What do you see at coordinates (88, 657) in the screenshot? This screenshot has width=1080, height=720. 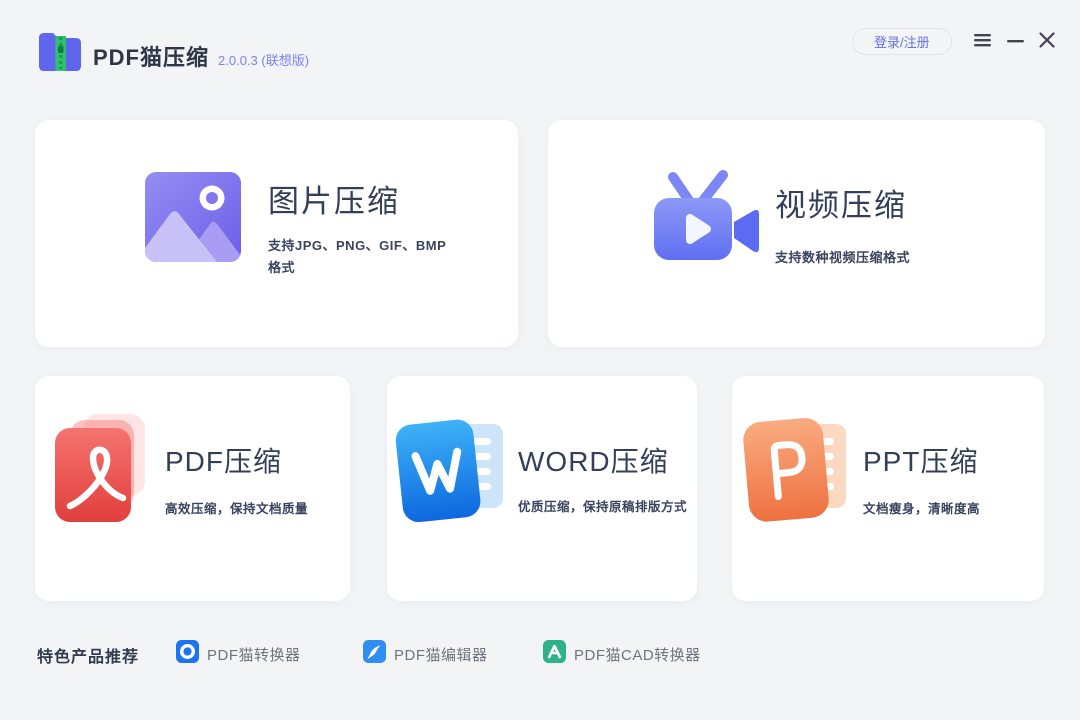 I see `featured-products-label: 特色产品推荐` at bounding box center [88, 657].